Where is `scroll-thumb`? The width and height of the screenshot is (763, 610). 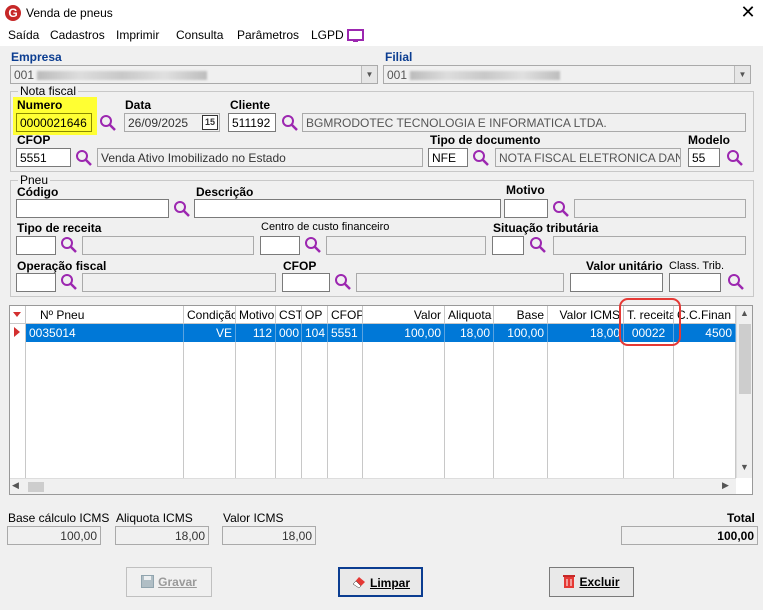 scroll-thumb is located at coordinates (745, 359).